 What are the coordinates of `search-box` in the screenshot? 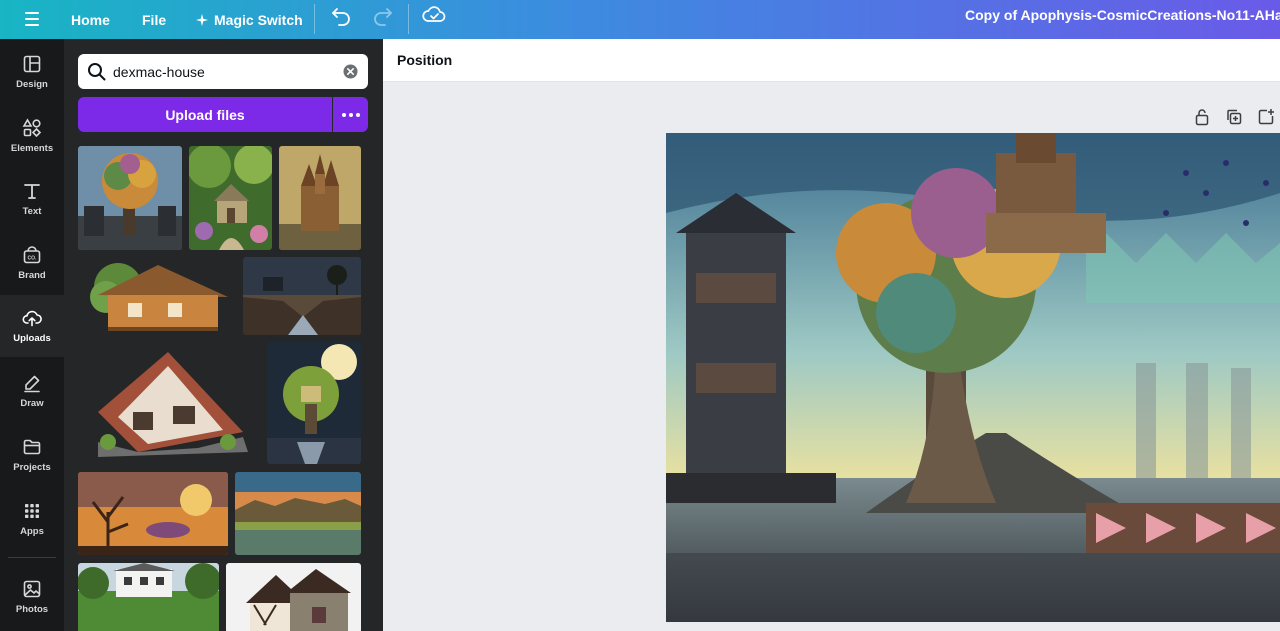 It's located at (223, 71).